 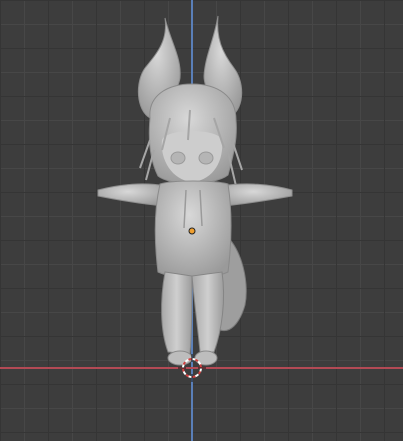 What do you see at coordinates (208, 312) in the screenshot?
I see `right-leg` at bounding box center [208, 312].